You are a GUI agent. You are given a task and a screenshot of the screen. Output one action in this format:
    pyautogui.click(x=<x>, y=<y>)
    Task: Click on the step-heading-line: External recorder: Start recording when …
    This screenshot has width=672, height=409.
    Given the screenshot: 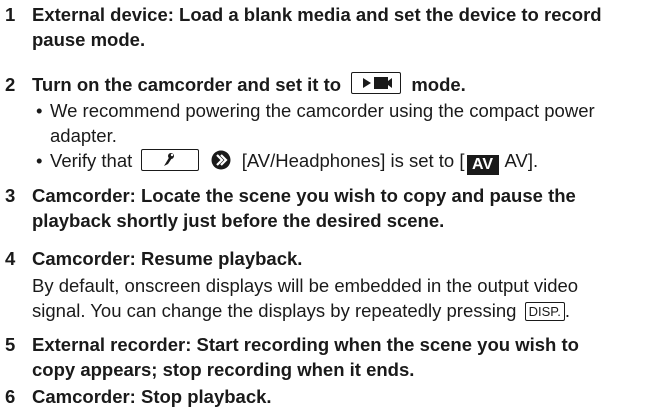 What is the action you would take?
    pyautogui.click(x=305, y=344)
    